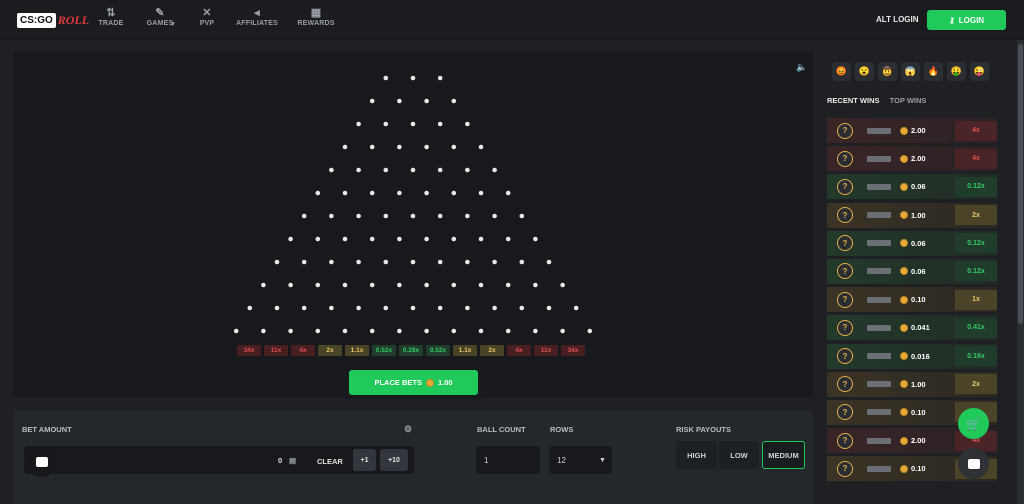 This screenshot has height=504, width=1024. What do you see at coordinates (1020, 272) in the screenshot?
I see `page-scrollbar` at bounding box center [1020, 272].